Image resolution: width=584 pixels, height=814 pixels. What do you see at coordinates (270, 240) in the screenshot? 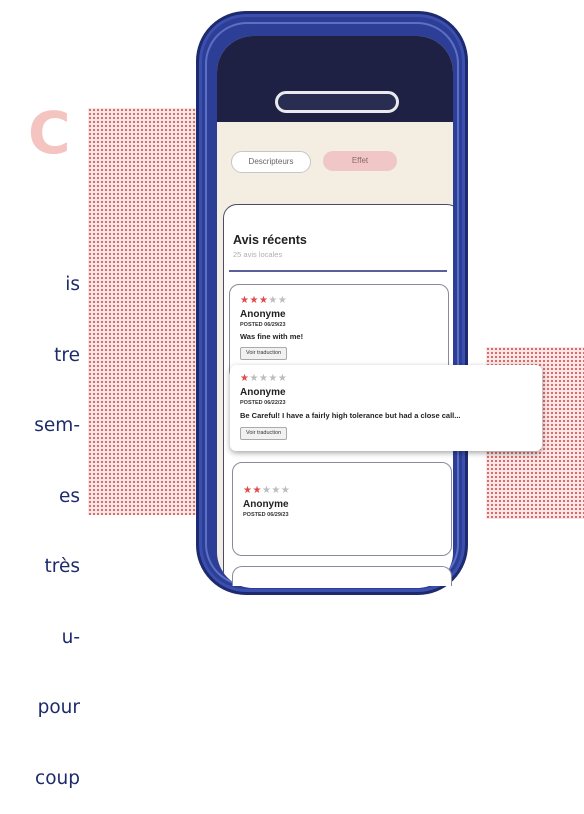
I see `reviews-title: Avis récents` at bounding box center [270, 240].